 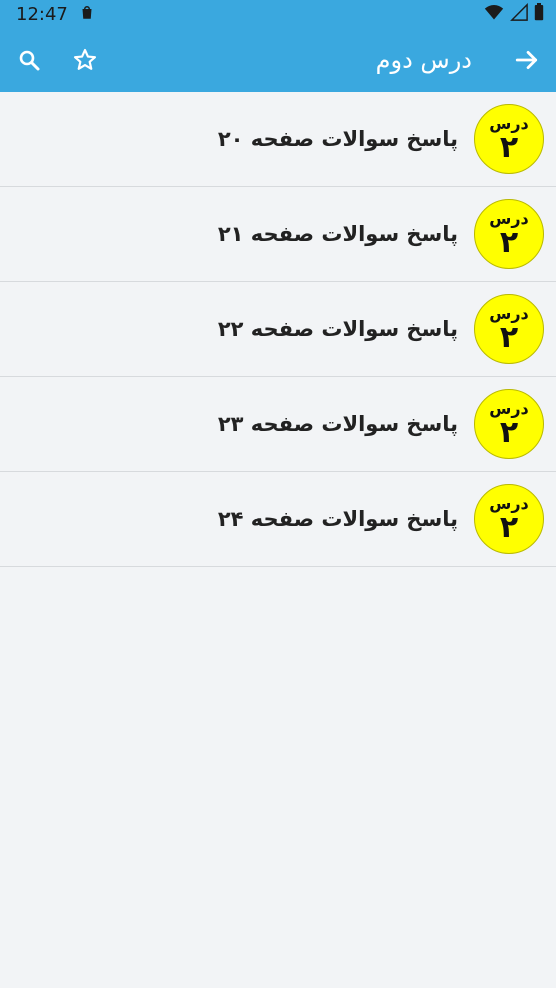 I want to click on status-time: 12:47, so click(x=42, y=14).